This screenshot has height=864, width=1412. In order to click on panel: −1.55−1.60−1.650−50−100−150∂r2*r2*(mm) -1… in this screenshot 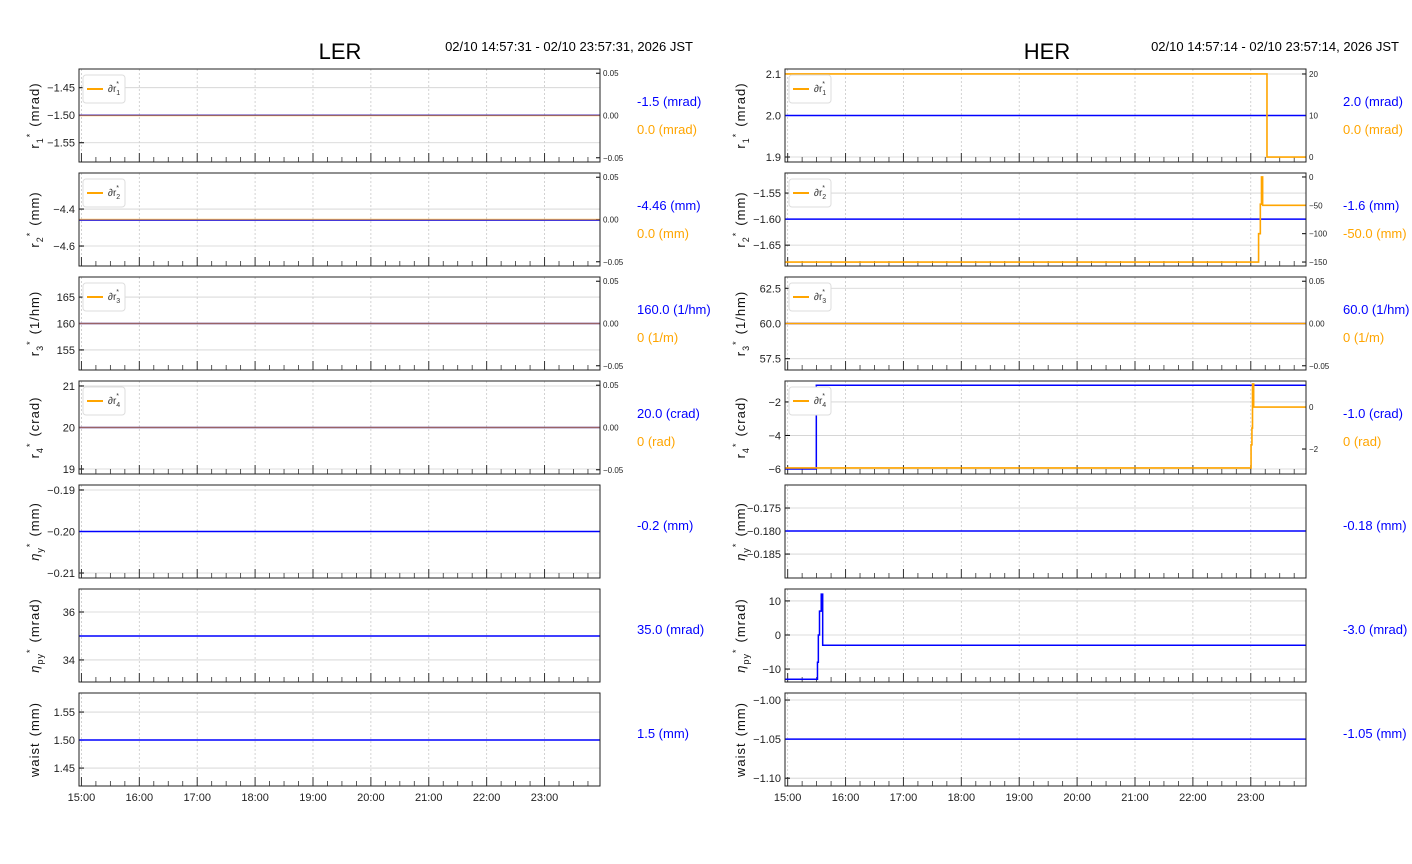, I will do `click(1069, 219)`.